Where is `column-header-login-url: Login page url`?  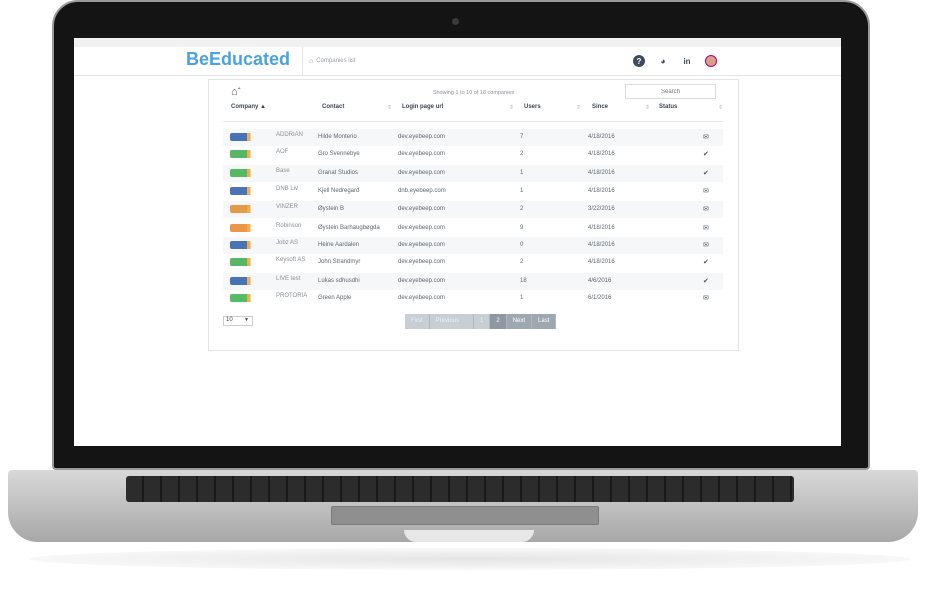
column-header-login-url: Login page url is located at coordinates (422, 107).